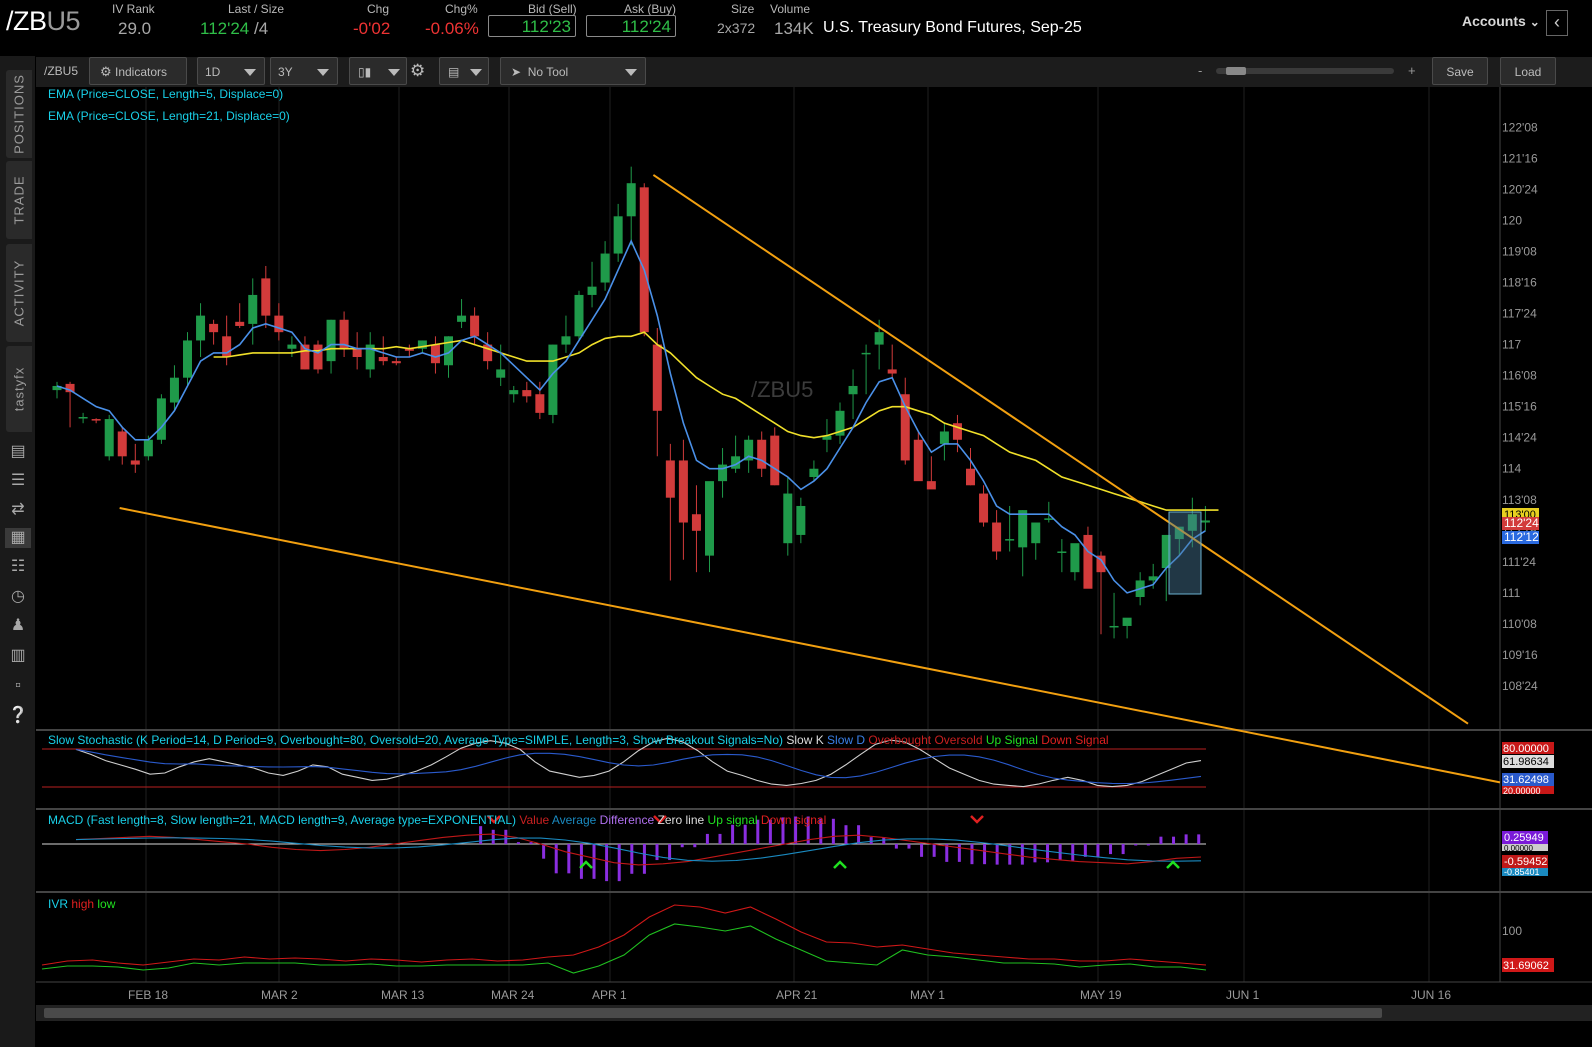  I want to click on tab-positions: POSITIONS, so click(19, 114).